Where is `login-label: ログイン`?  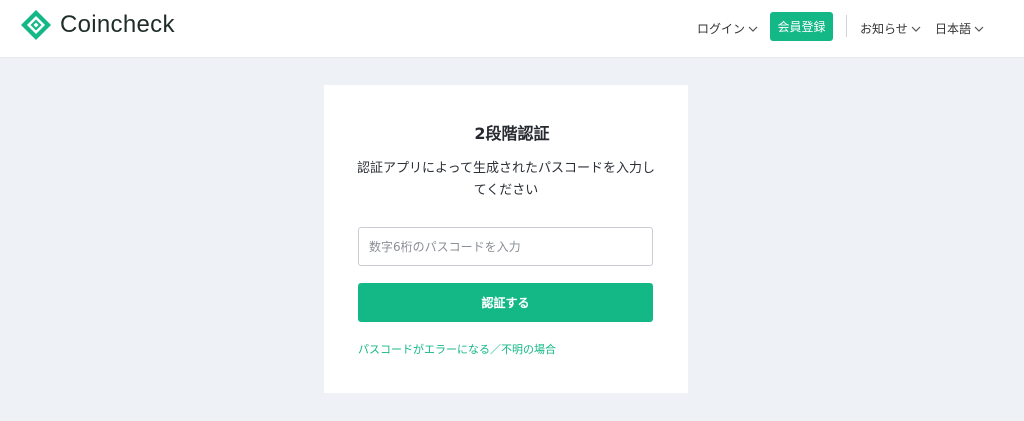 login-label: ログイン is located at coordinates (721, 29).